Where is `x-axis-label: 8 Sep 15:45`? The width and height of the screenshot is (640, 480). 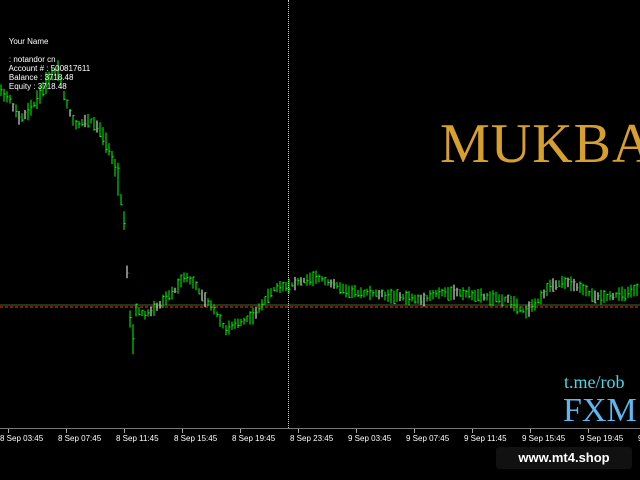 x-axis-label: 8 Sep 15:45 is located at coordinates (196, 438).